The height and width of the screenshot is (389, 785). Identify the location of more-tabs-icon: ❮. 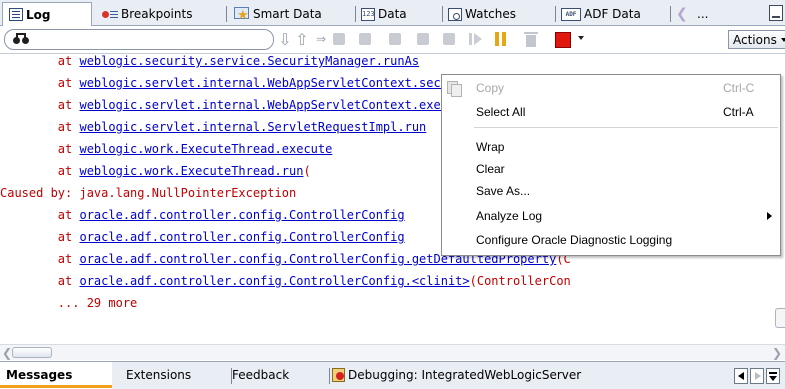
(682, 13).